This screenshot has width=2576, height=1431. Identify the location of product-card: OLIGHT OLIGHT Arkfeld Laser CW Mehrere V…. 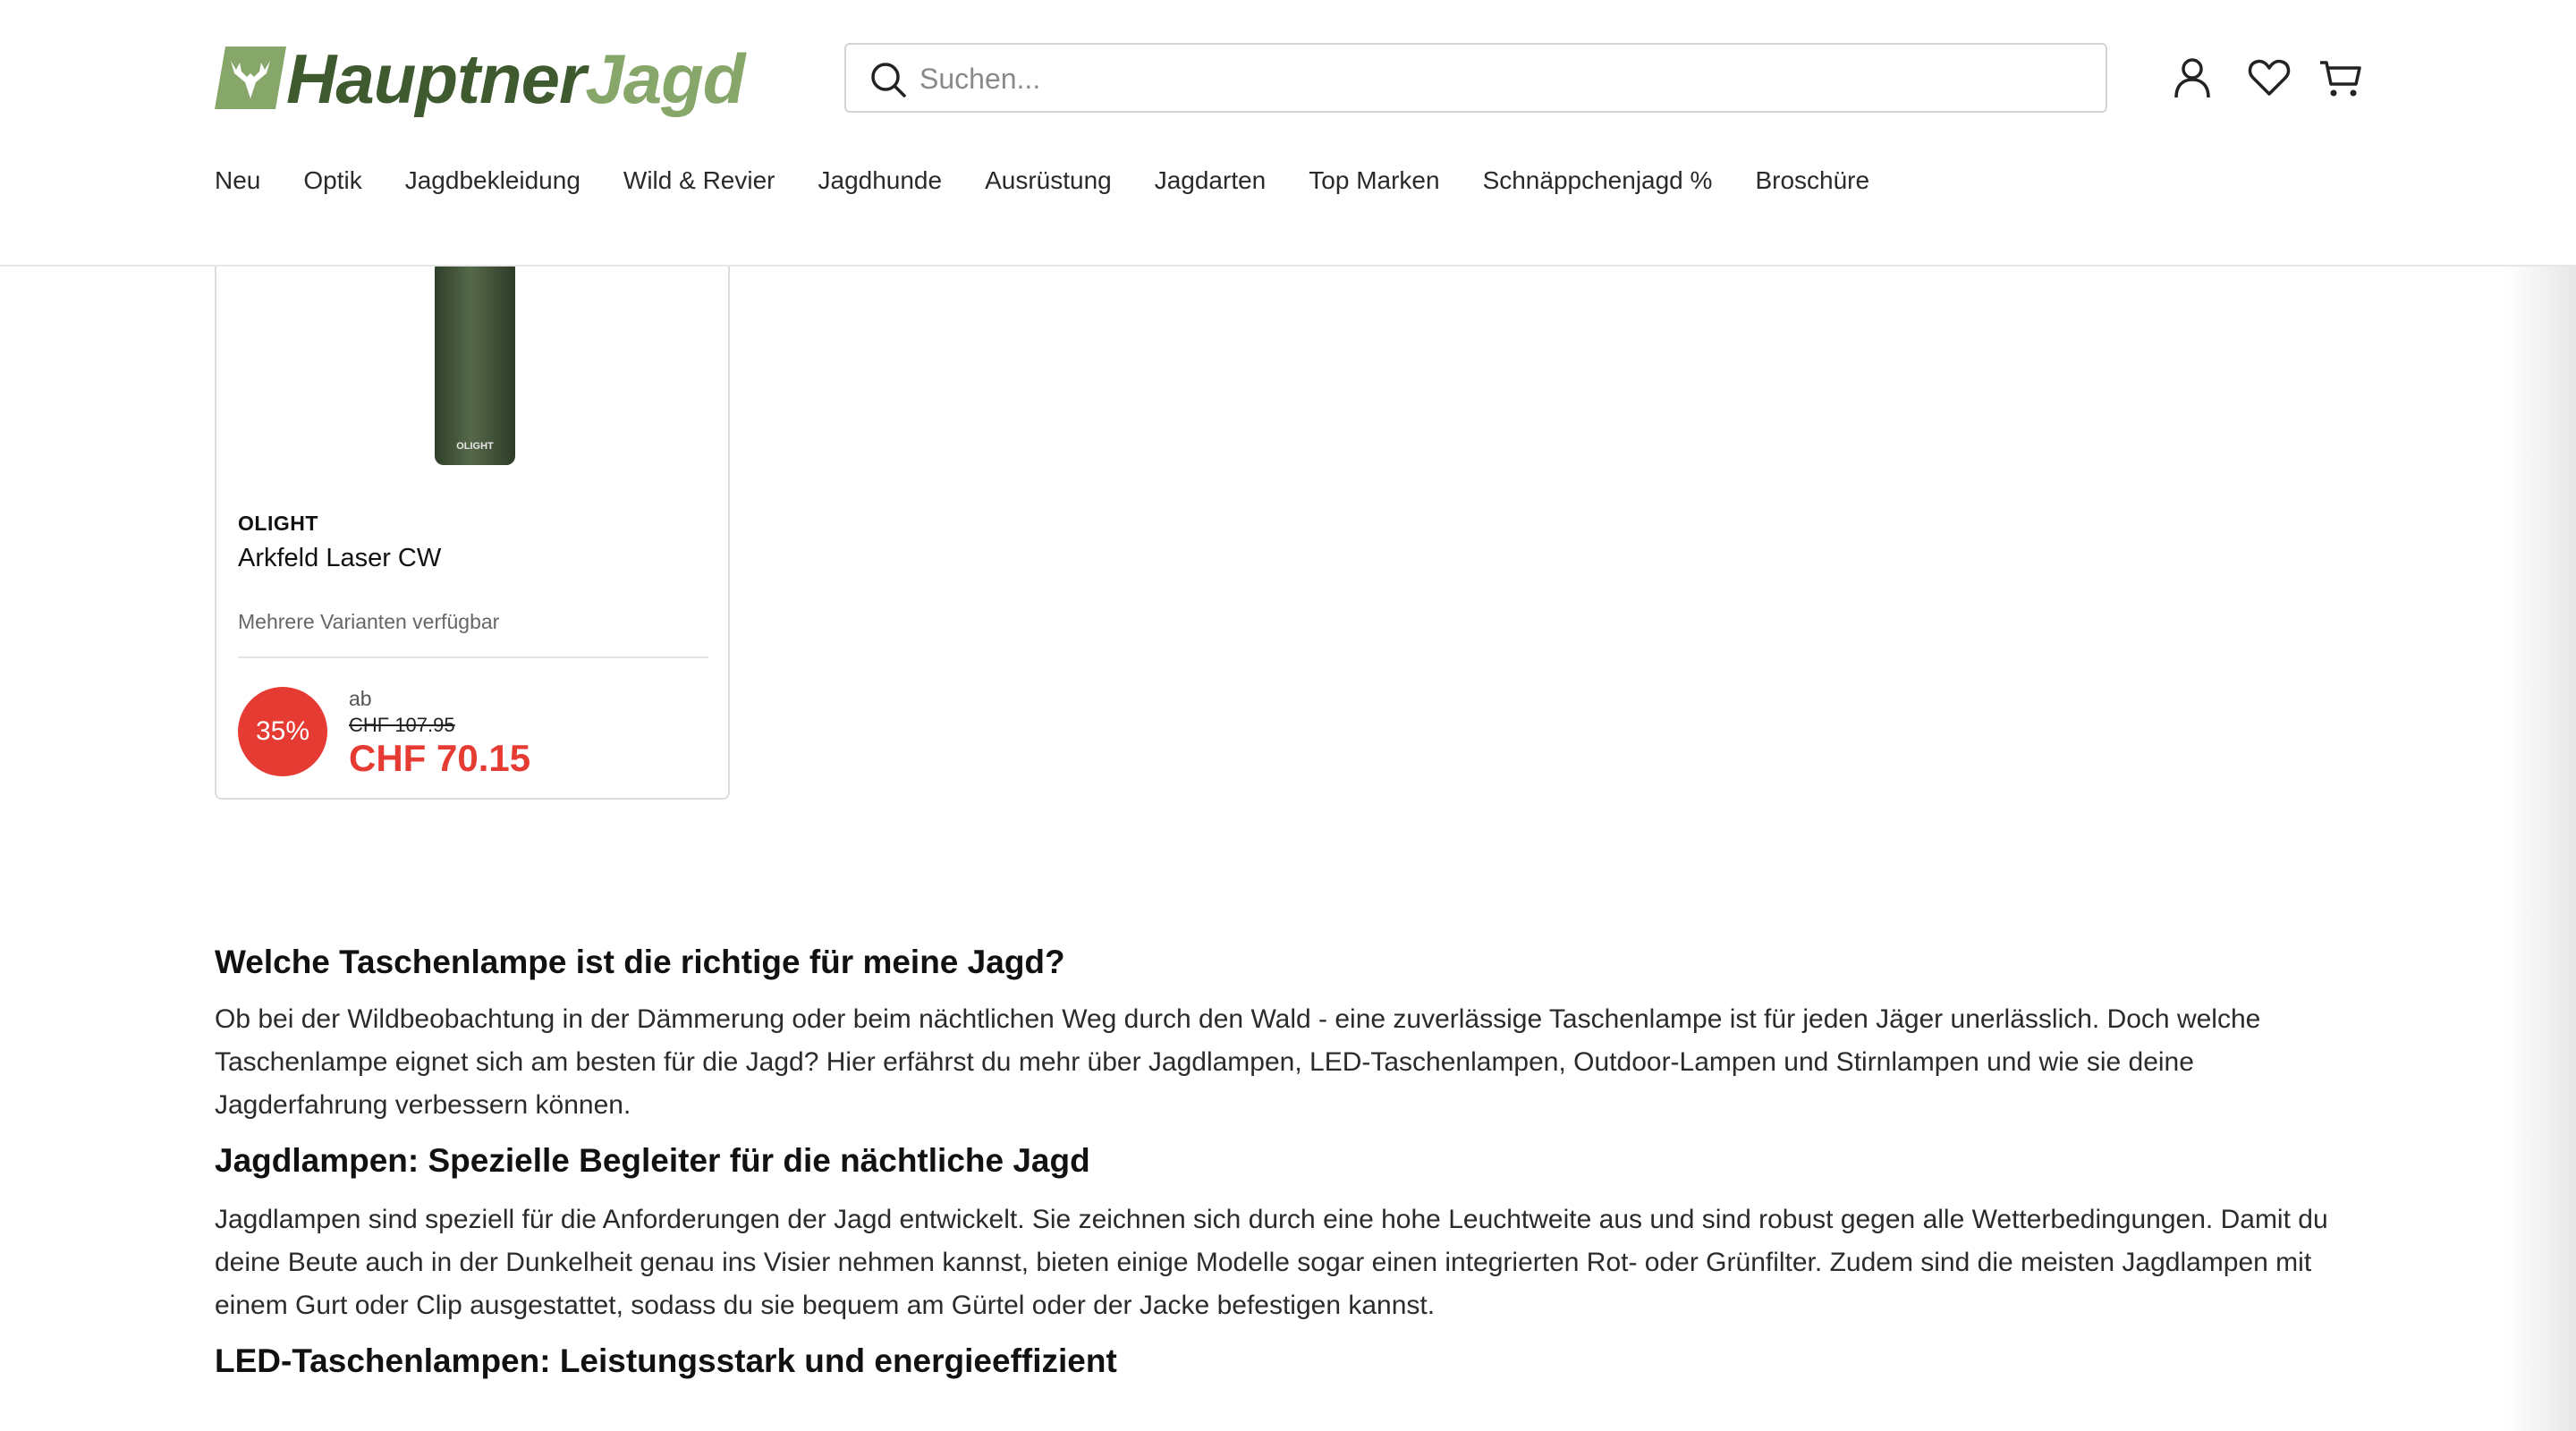
(472, 512).